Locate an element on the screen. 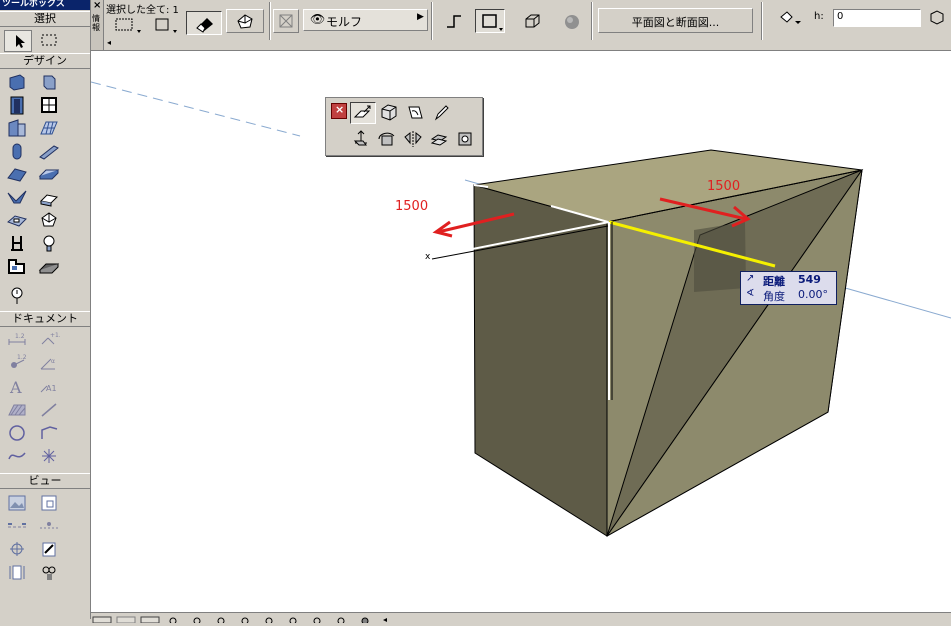 The height and width of the screenshot is (626, 951). lamp-icon is located at coordinates (49, 243).